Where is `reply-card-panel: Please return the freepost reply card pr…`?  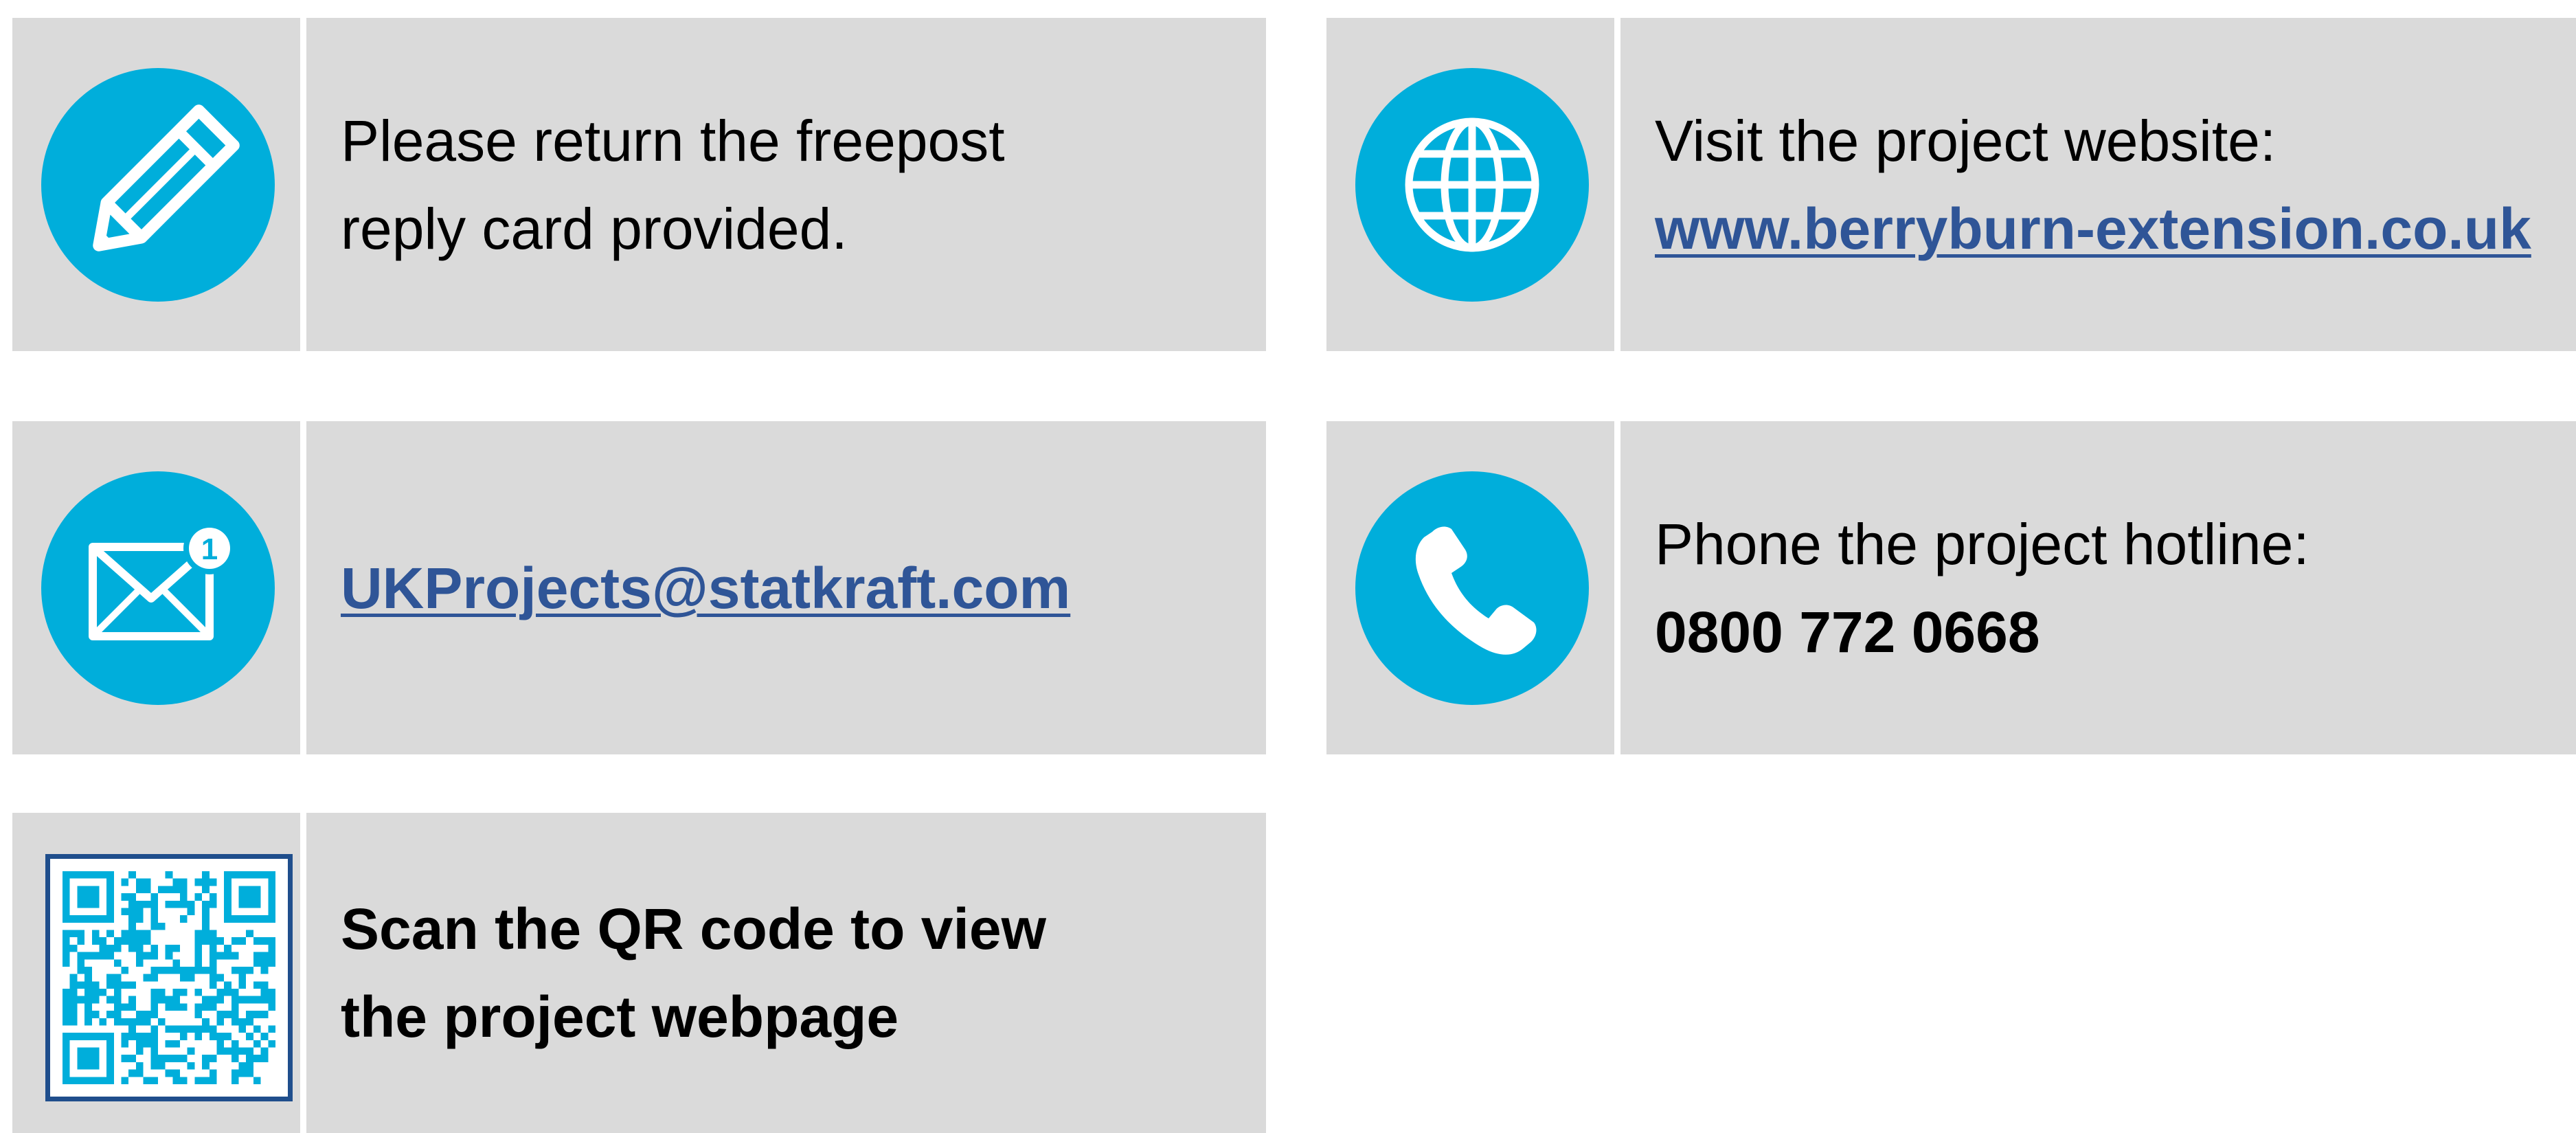
reply-card-panel: Please return the freepost reply card pr… is located at coordinates (639, 184).